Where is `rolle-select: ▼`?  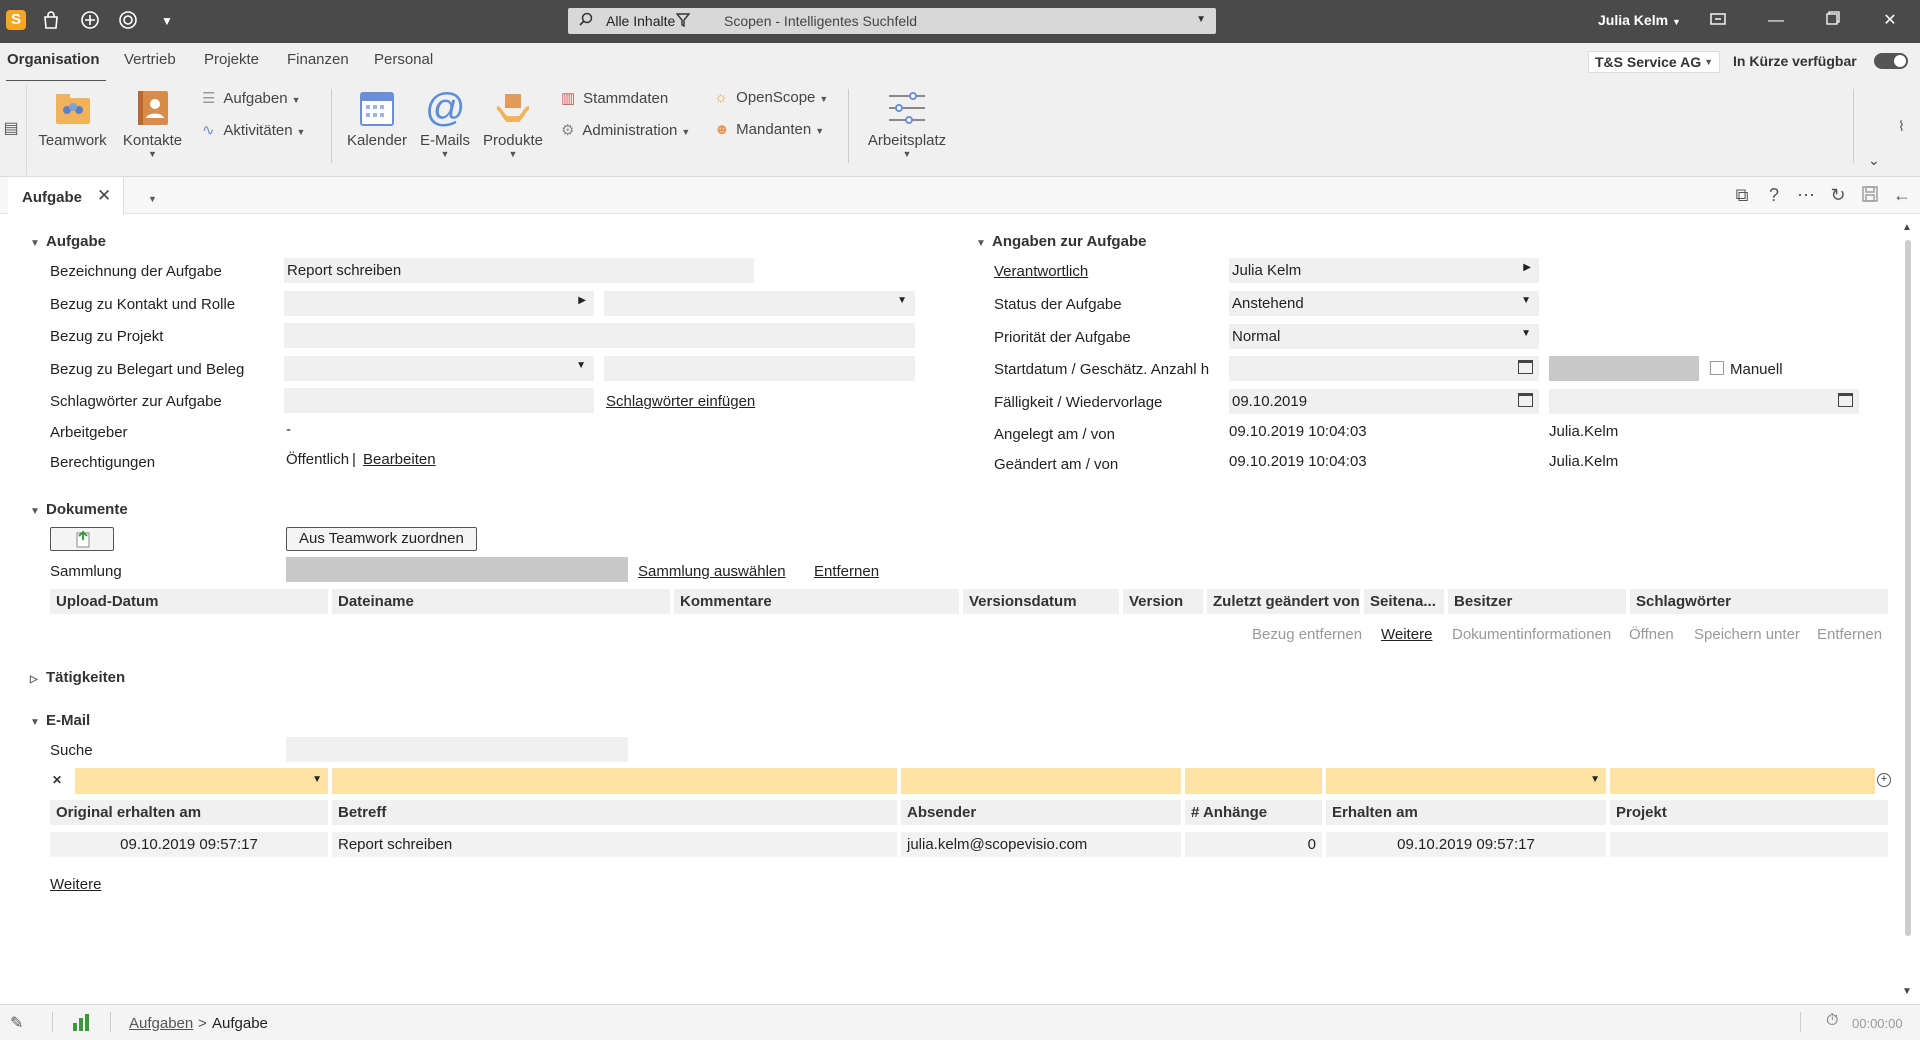 rolle-select: ▼ is located at coordinates (759, 303).